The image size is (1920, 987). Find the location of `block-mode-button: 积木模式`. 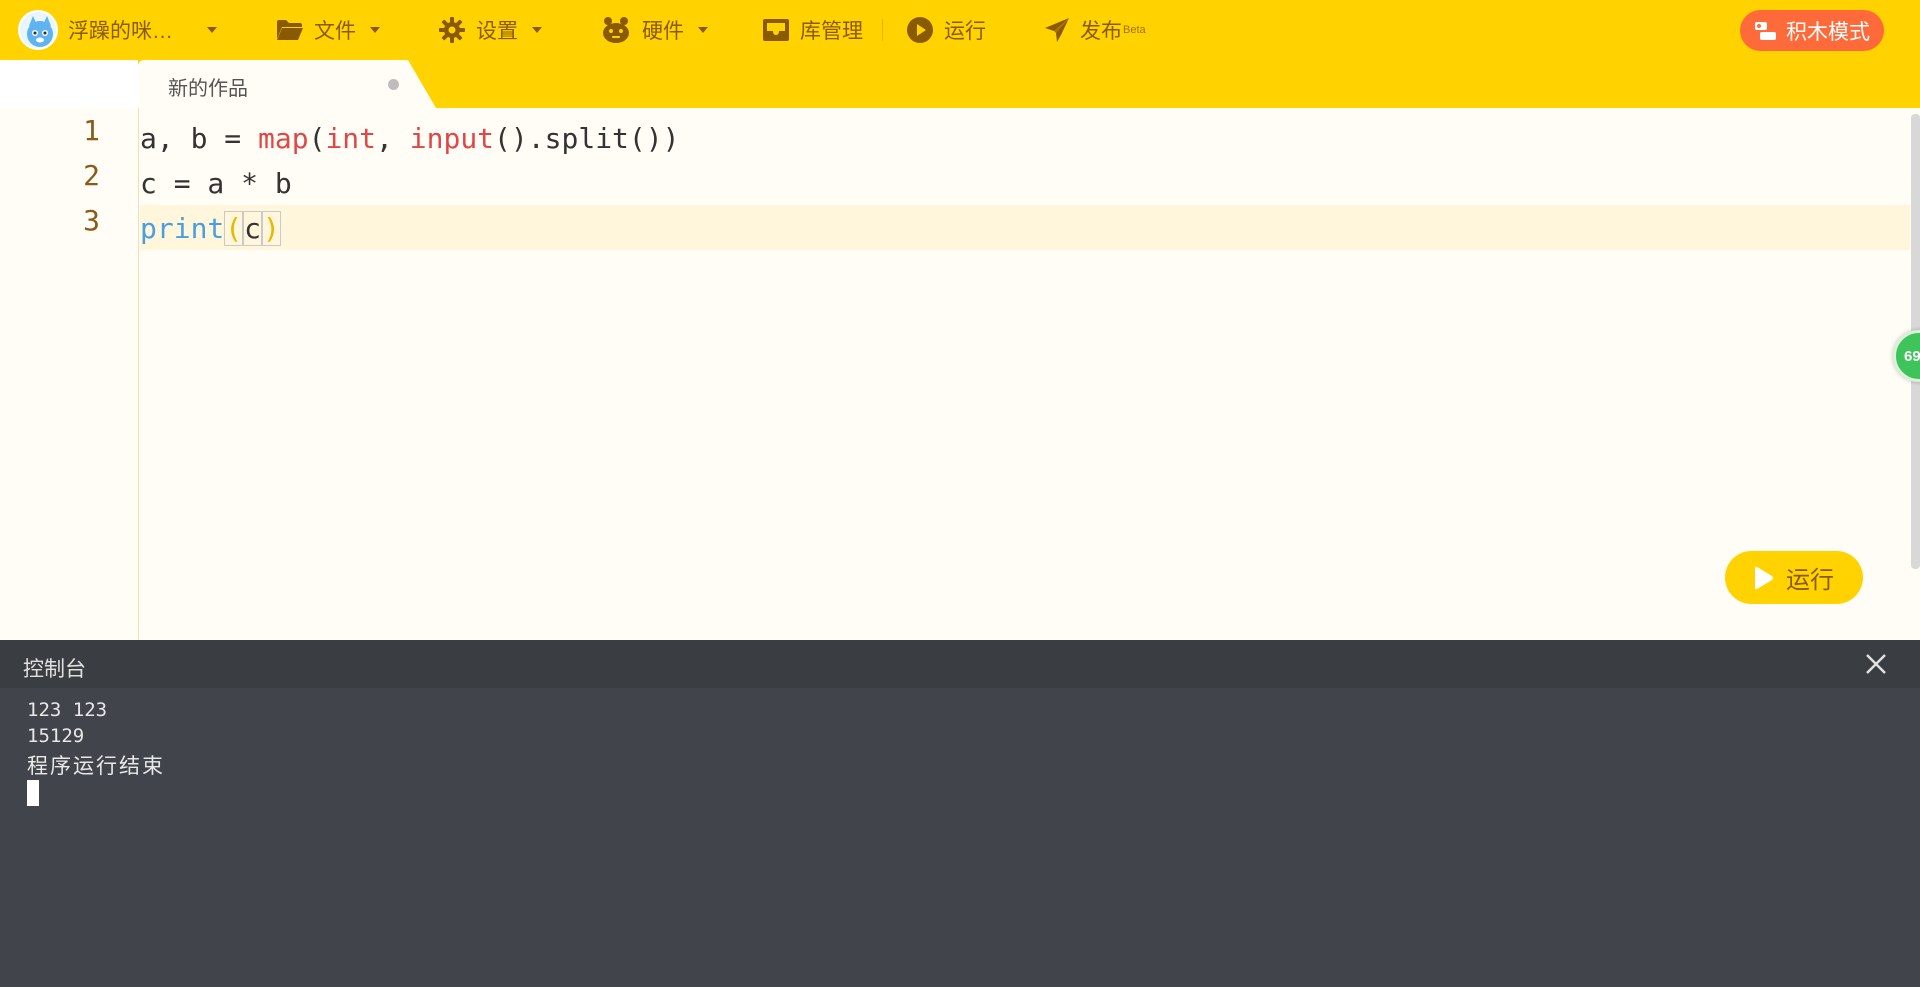

block-mode-button: 积木模式 is located at coordinates (1812, 30).